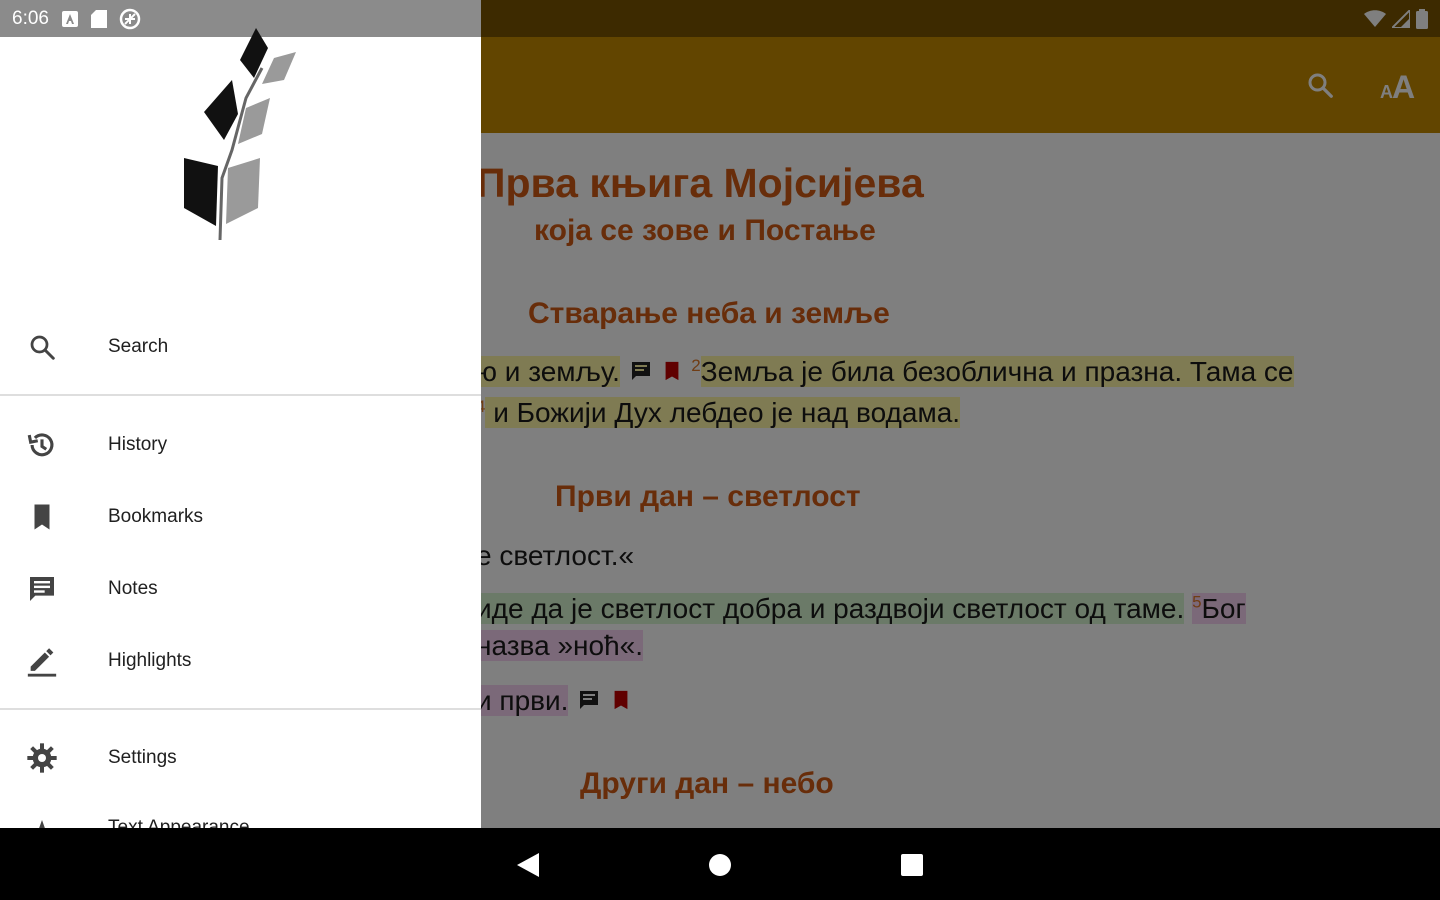 The image size is (1440, 900). Describe the element at coordinates (240, 517) in the screenshot. I see `nav-item-bookmarks: Bookmarks` at that location.